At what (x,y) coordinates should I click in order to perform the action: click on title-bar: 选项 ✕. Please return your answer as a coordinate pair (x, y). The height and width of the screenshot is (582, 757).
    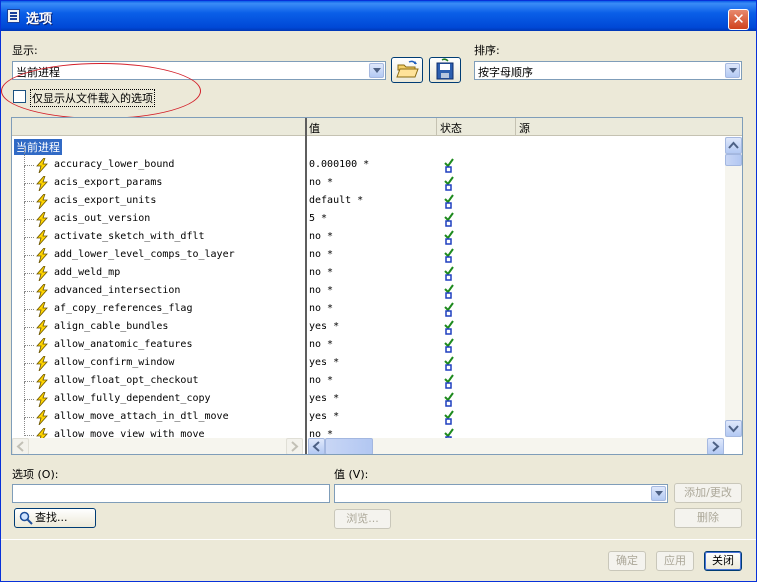
    Looking at the image, I should click on (378, 16).